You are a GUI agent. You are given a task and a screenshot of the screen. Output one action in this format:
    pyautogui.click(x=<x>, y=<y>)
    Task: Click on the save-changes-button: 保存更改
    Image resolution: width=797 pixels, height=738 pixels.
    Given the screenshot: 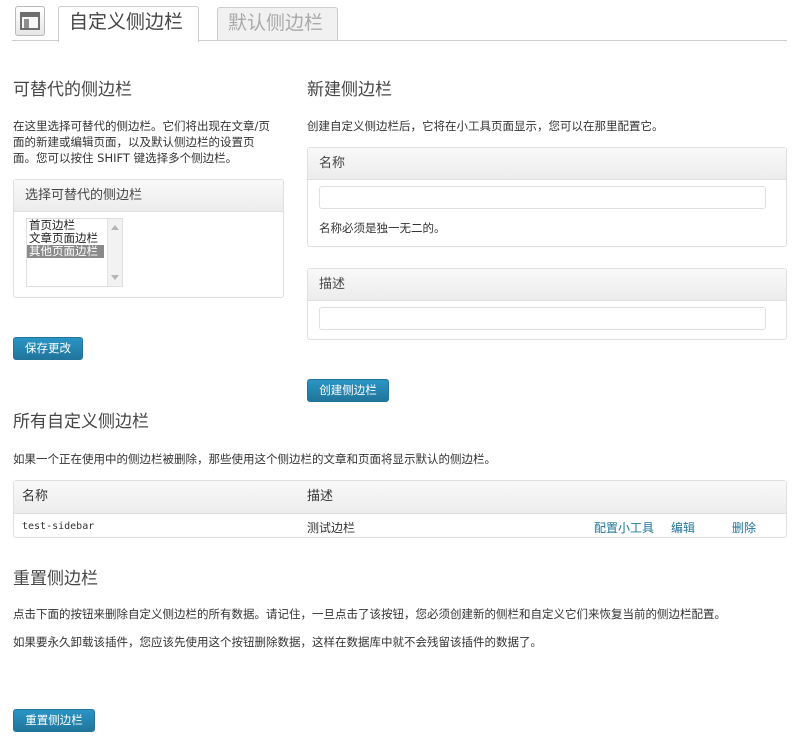 What is the action you would take?
    pyautogui.click(x=48, y=348)
    